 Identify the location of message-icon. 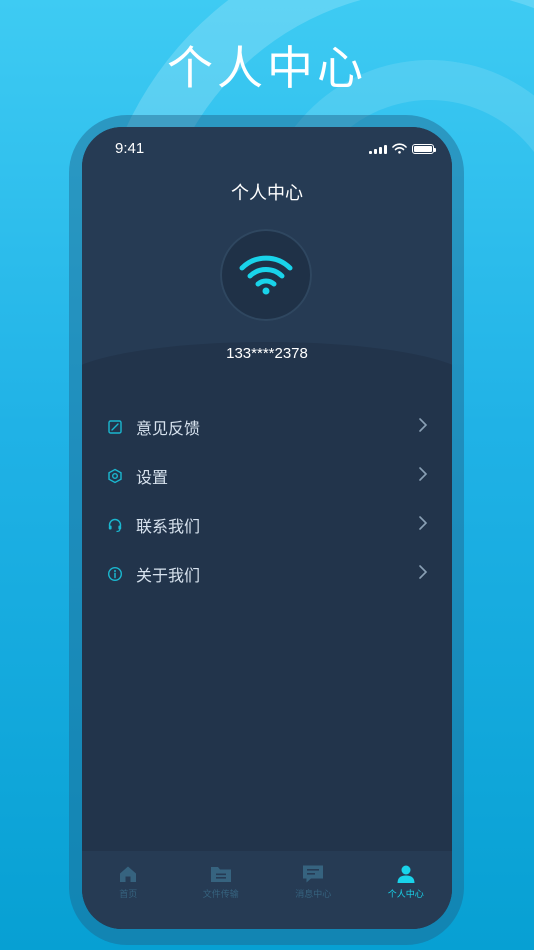
(313, 874).